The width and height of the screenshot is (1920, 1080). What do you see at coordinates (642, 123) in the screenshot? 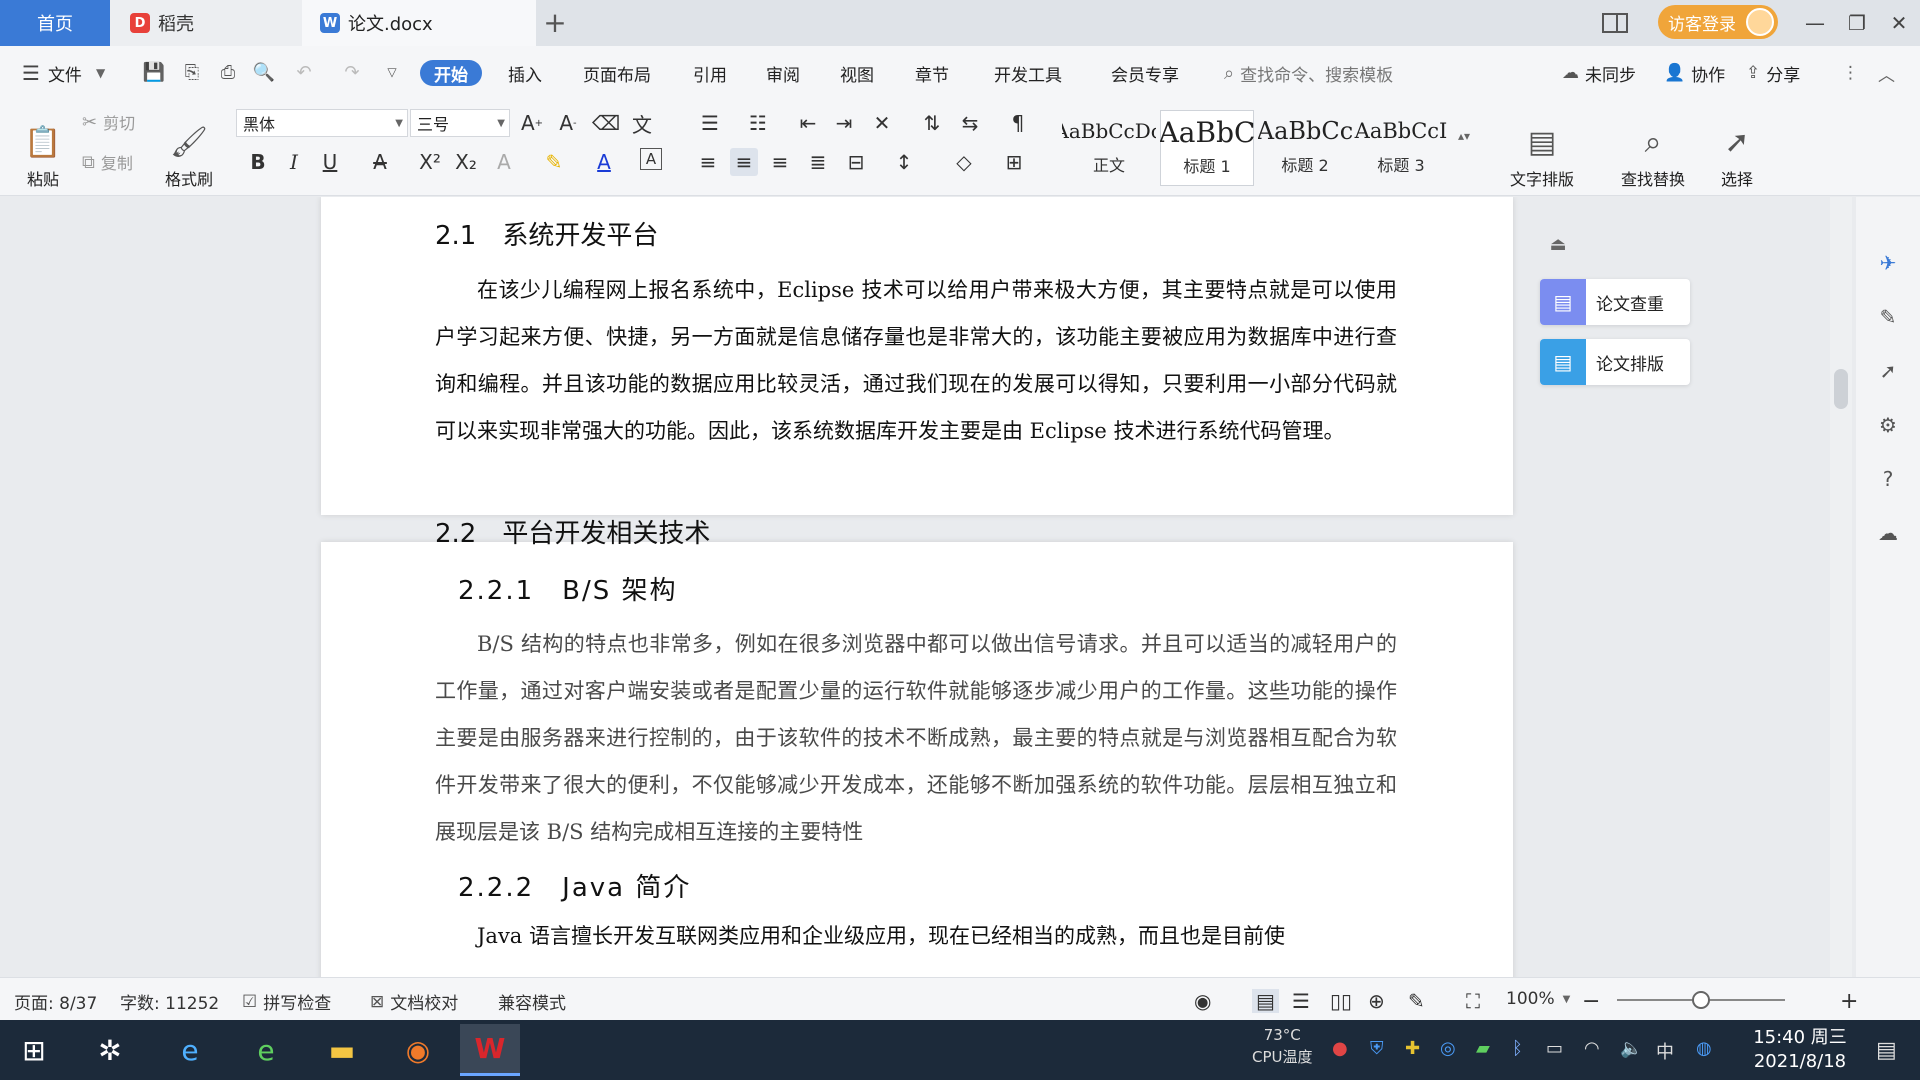
I see `phonetic-guide-icon: 文` at bounding box center [642, 123].